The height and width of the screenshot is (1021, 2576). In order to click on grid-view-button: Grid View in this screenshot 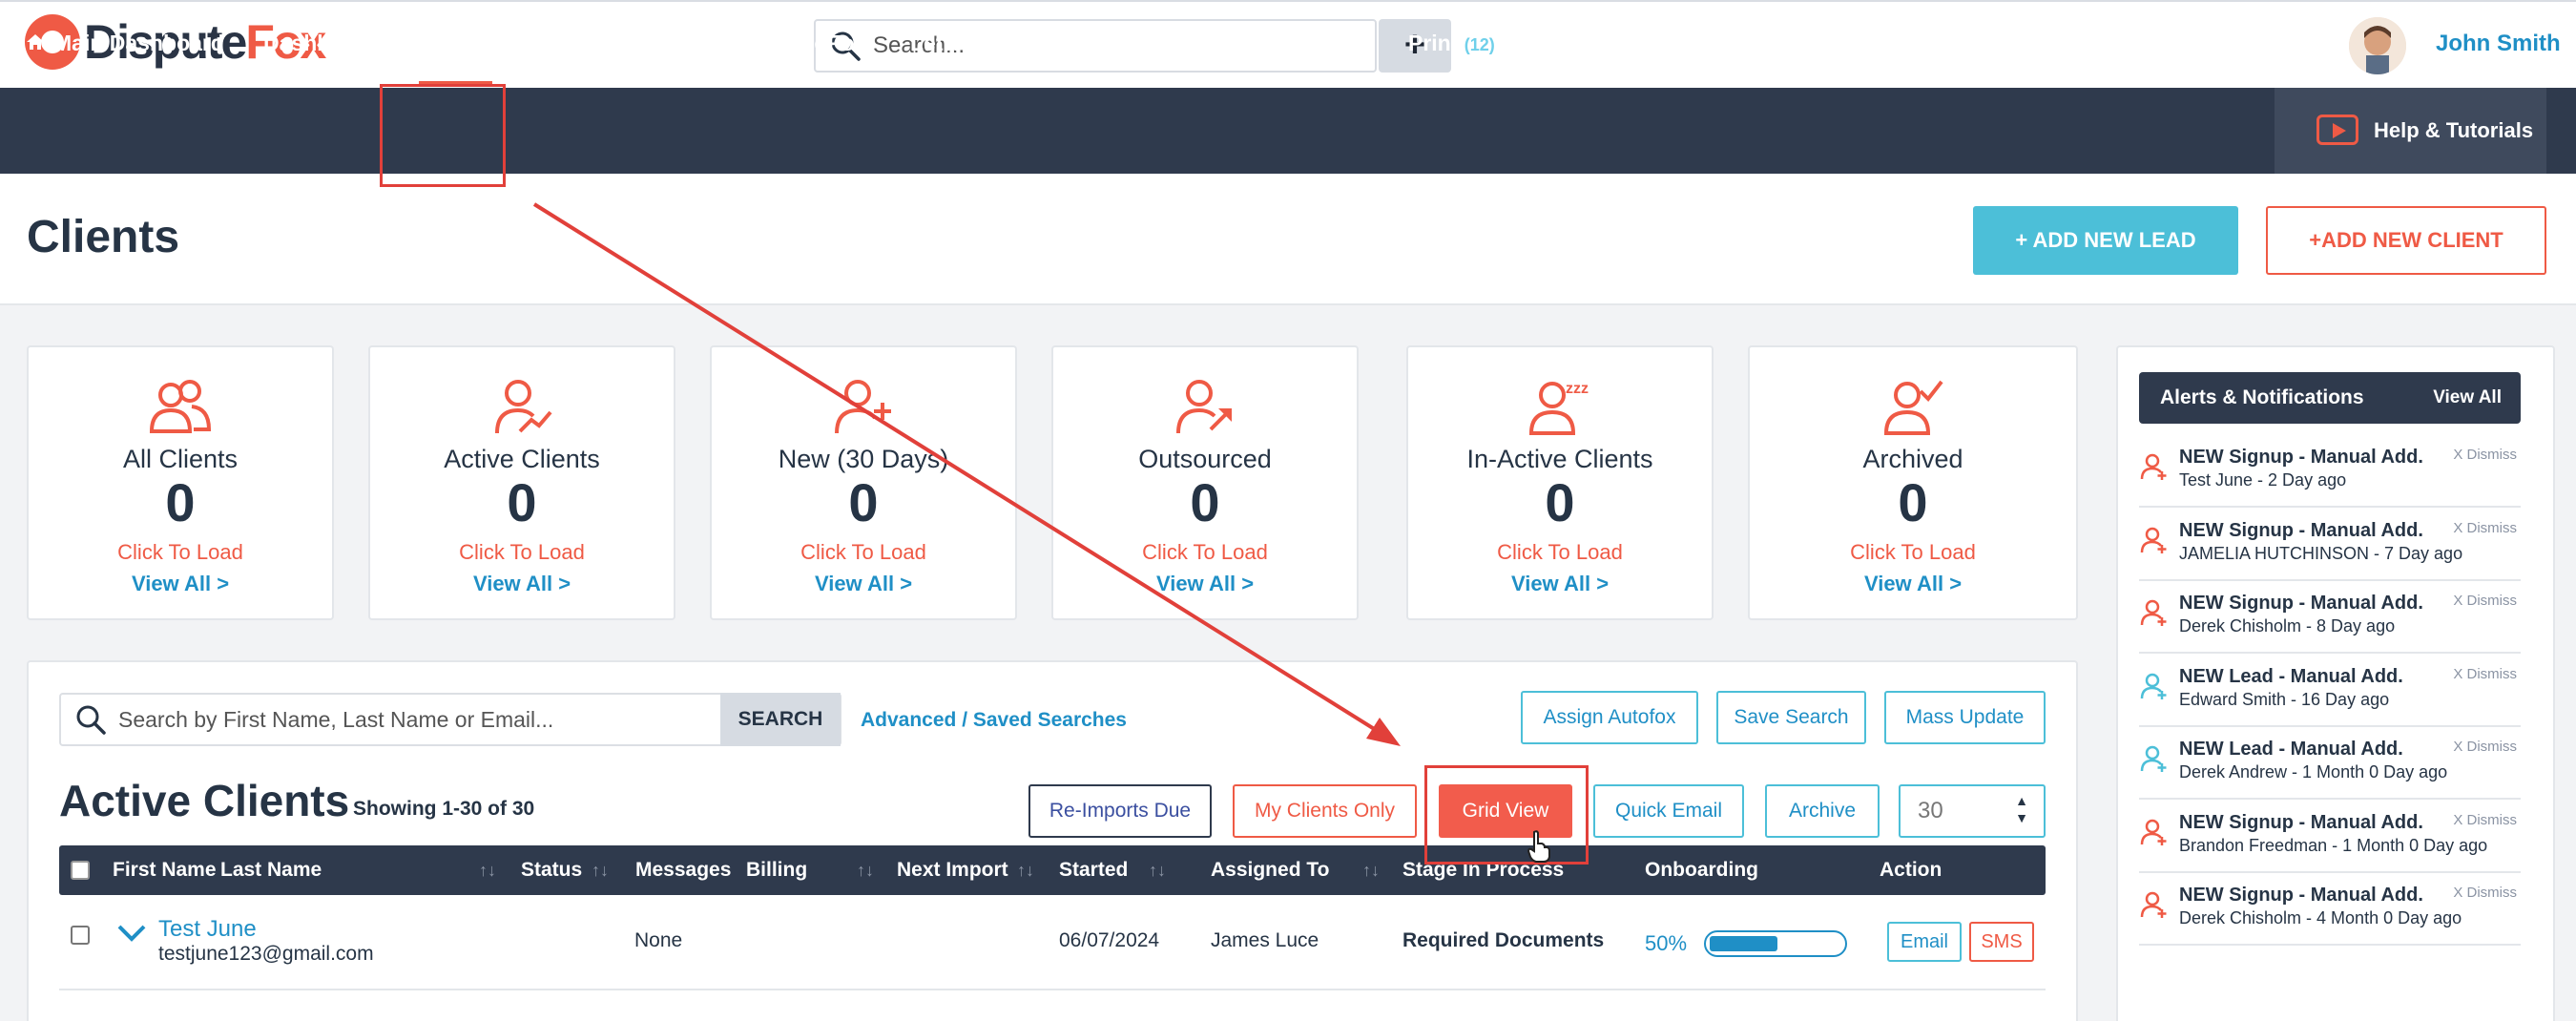, I will do `click(1505, 811)`.